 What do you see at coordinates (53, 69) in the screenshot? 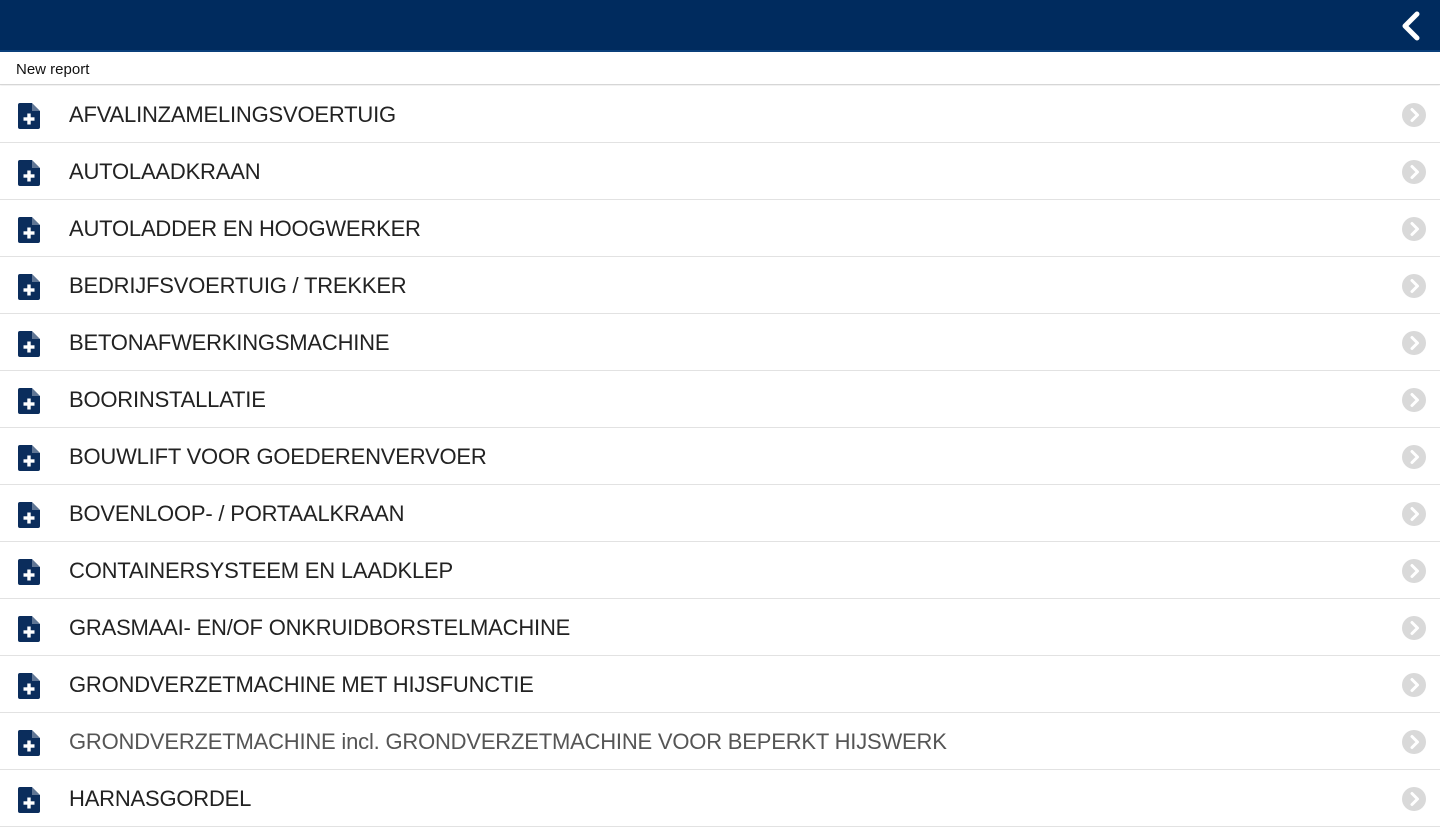
I see `page-title: New report` at bounding box center [53, 69].